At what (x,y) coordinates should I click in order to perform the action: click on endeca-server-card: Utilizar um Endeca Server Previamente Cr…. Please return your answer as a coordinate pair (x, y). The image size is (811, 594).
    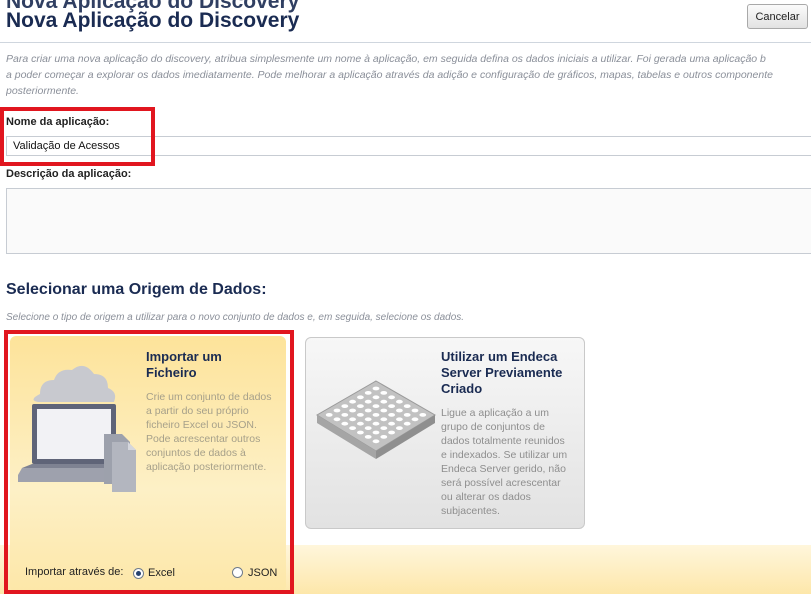
    Looking at the image, I should click on (445, 433).